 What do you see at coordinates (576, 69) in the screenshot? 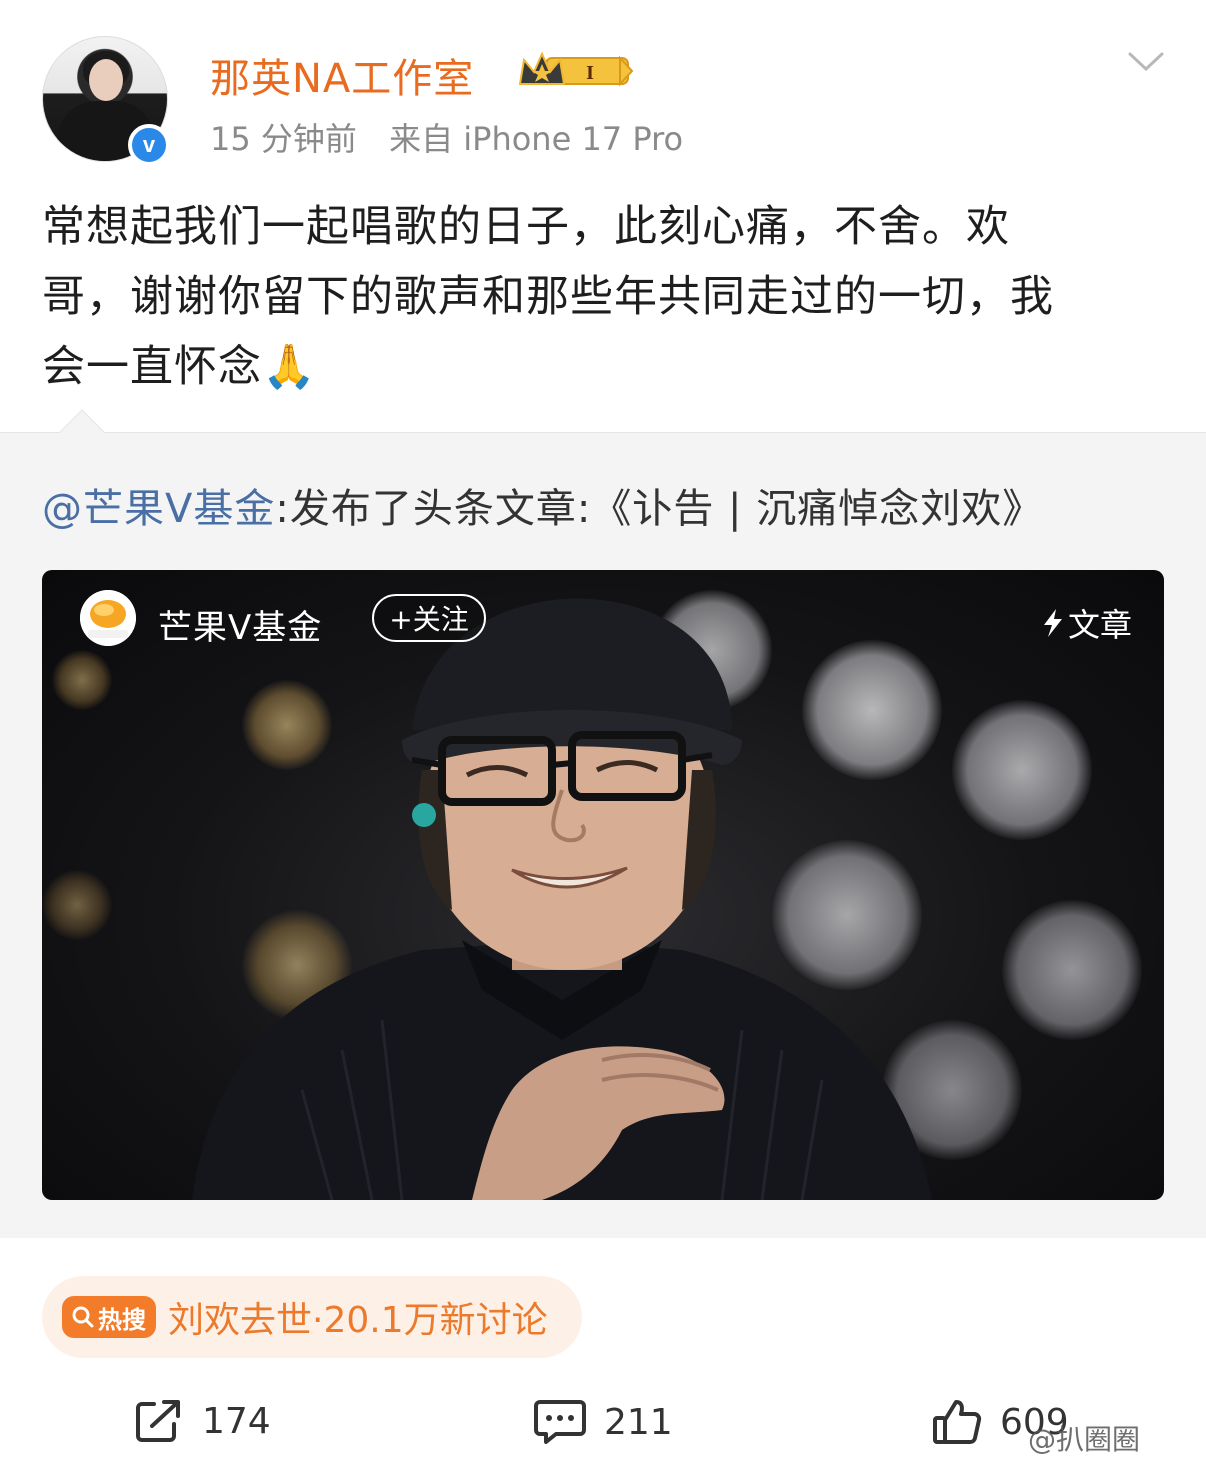
I see `member-crown-icon: I` at bounding box center [576, 69].